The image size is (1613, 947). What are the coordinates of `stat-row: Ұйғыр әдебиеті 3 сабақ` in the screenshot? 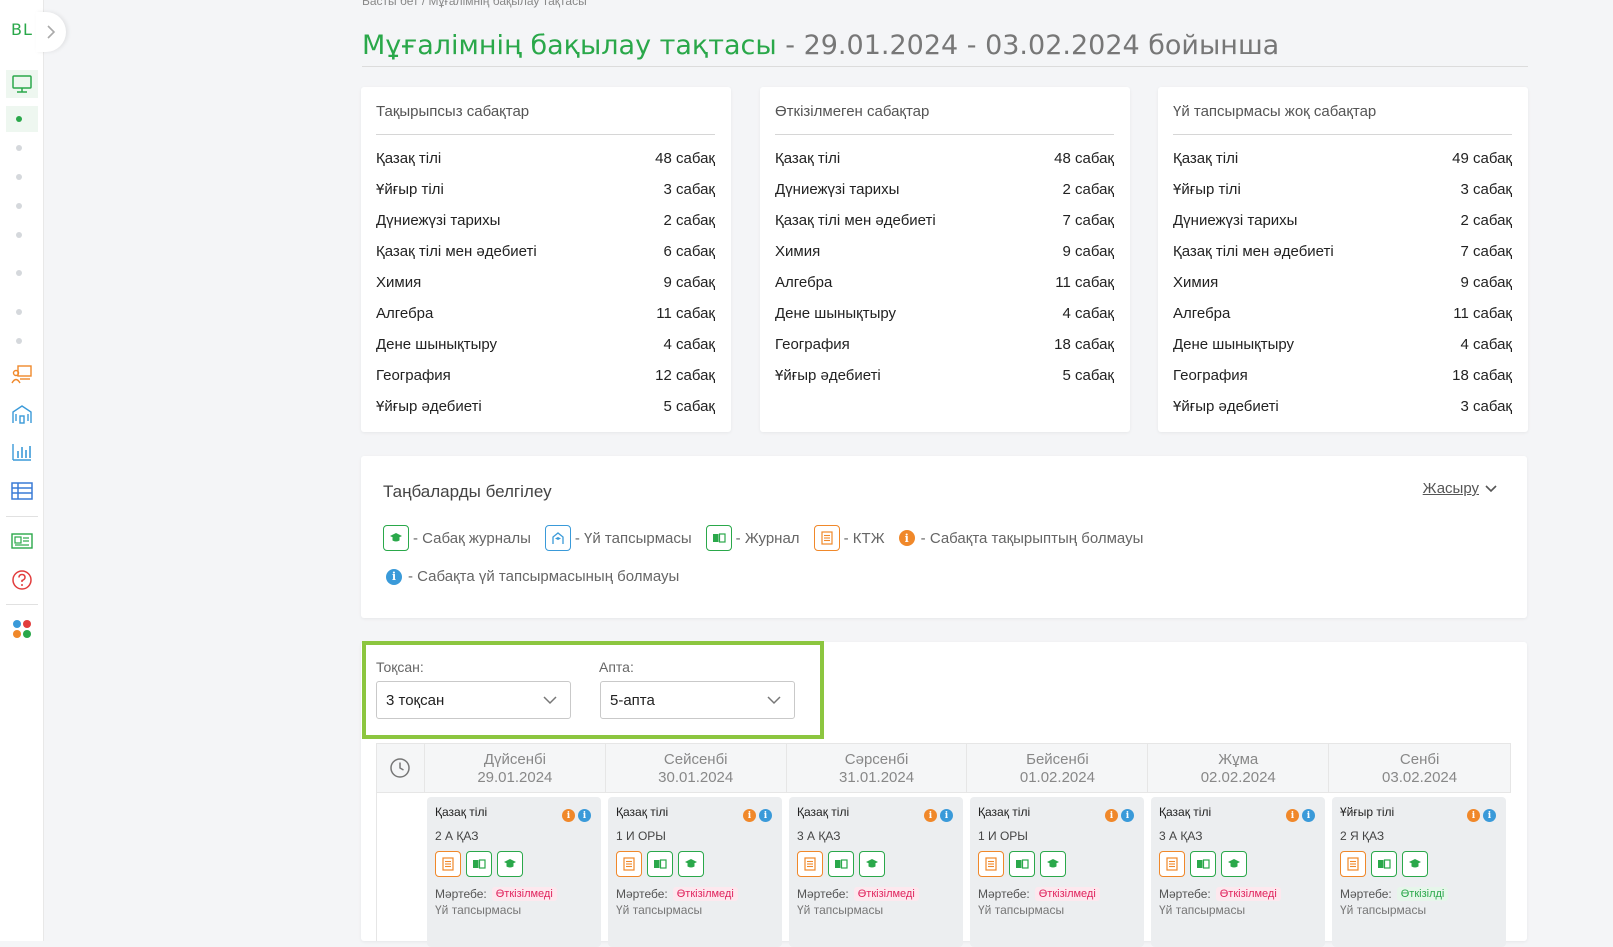 It's located at (1342, 406).